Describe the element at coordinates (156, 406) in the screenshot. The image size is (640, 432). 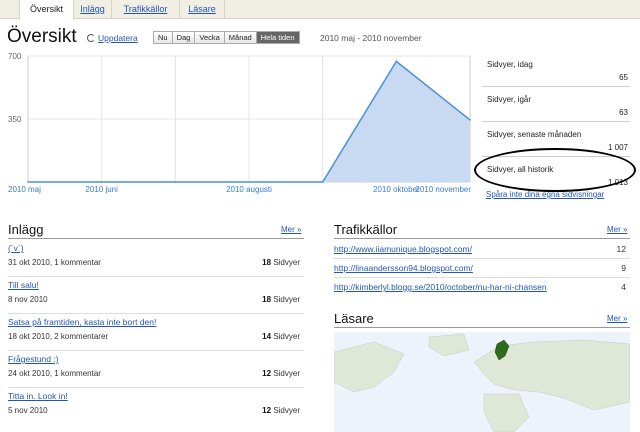
I see `post-row: Titta in. Look in! 5 nov 2010 12 Sidvyer` at that location.